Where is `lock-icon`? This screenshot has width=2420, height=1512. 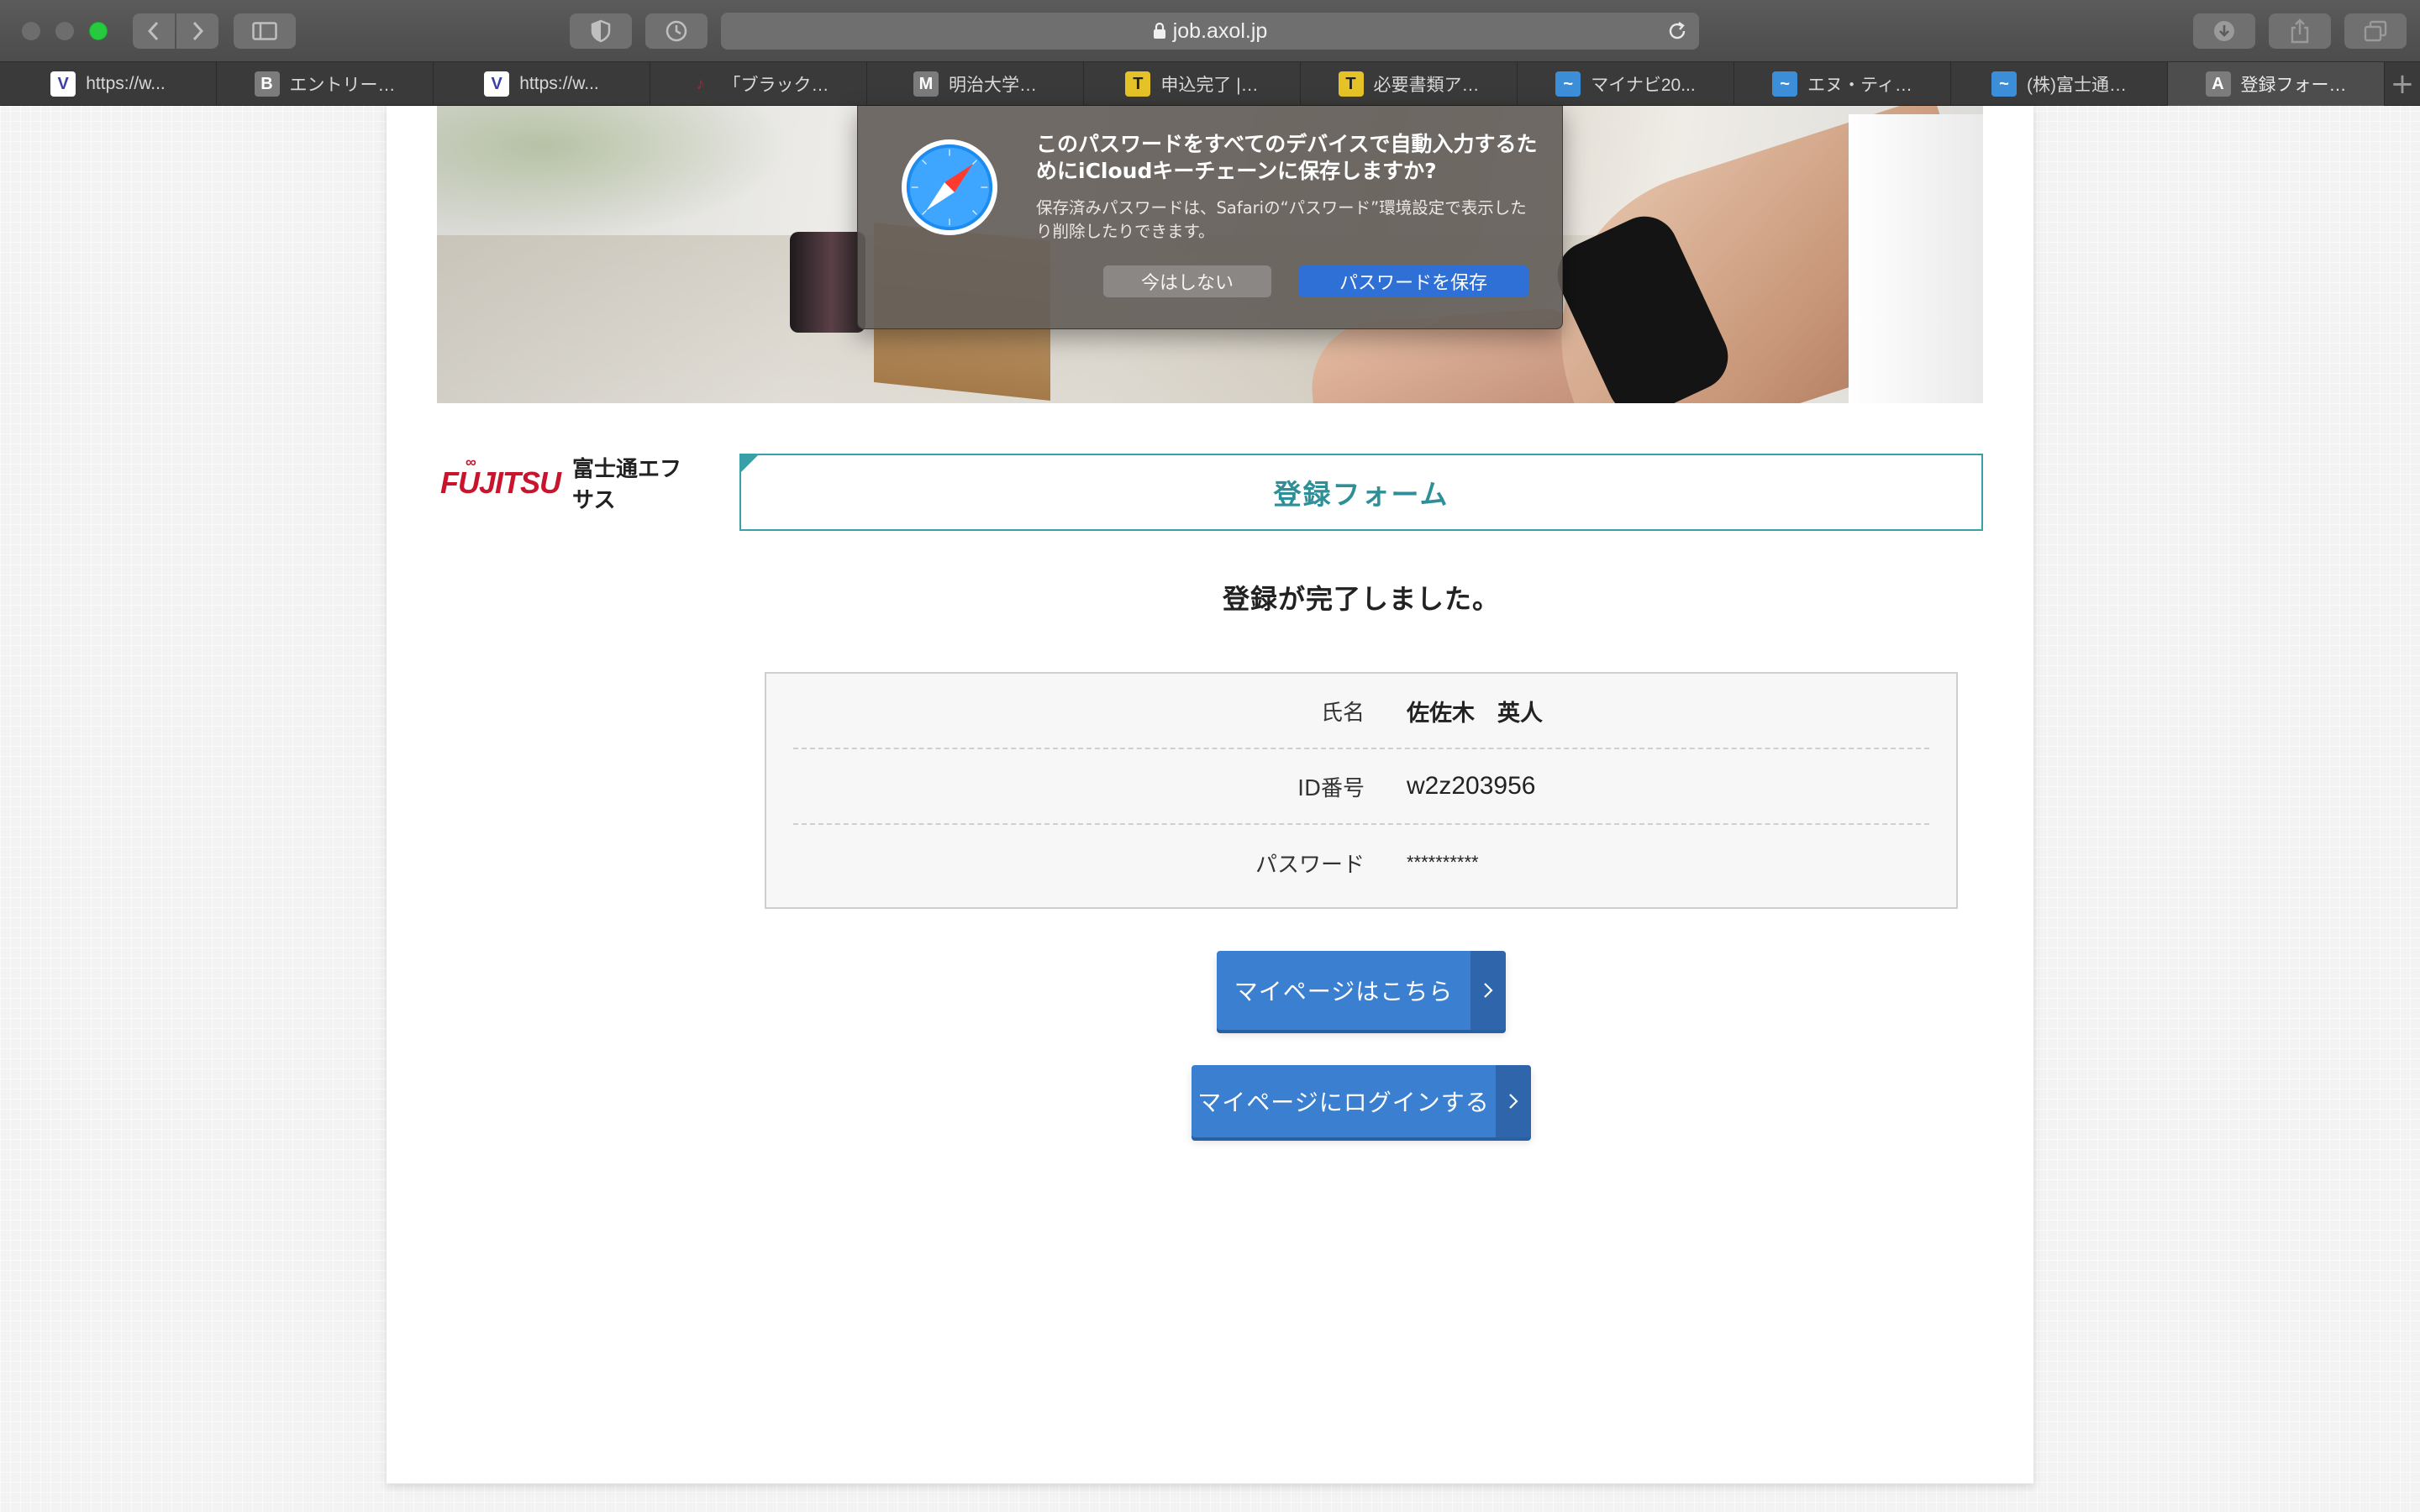
lock-icon is located at coordinates (1159, 31).